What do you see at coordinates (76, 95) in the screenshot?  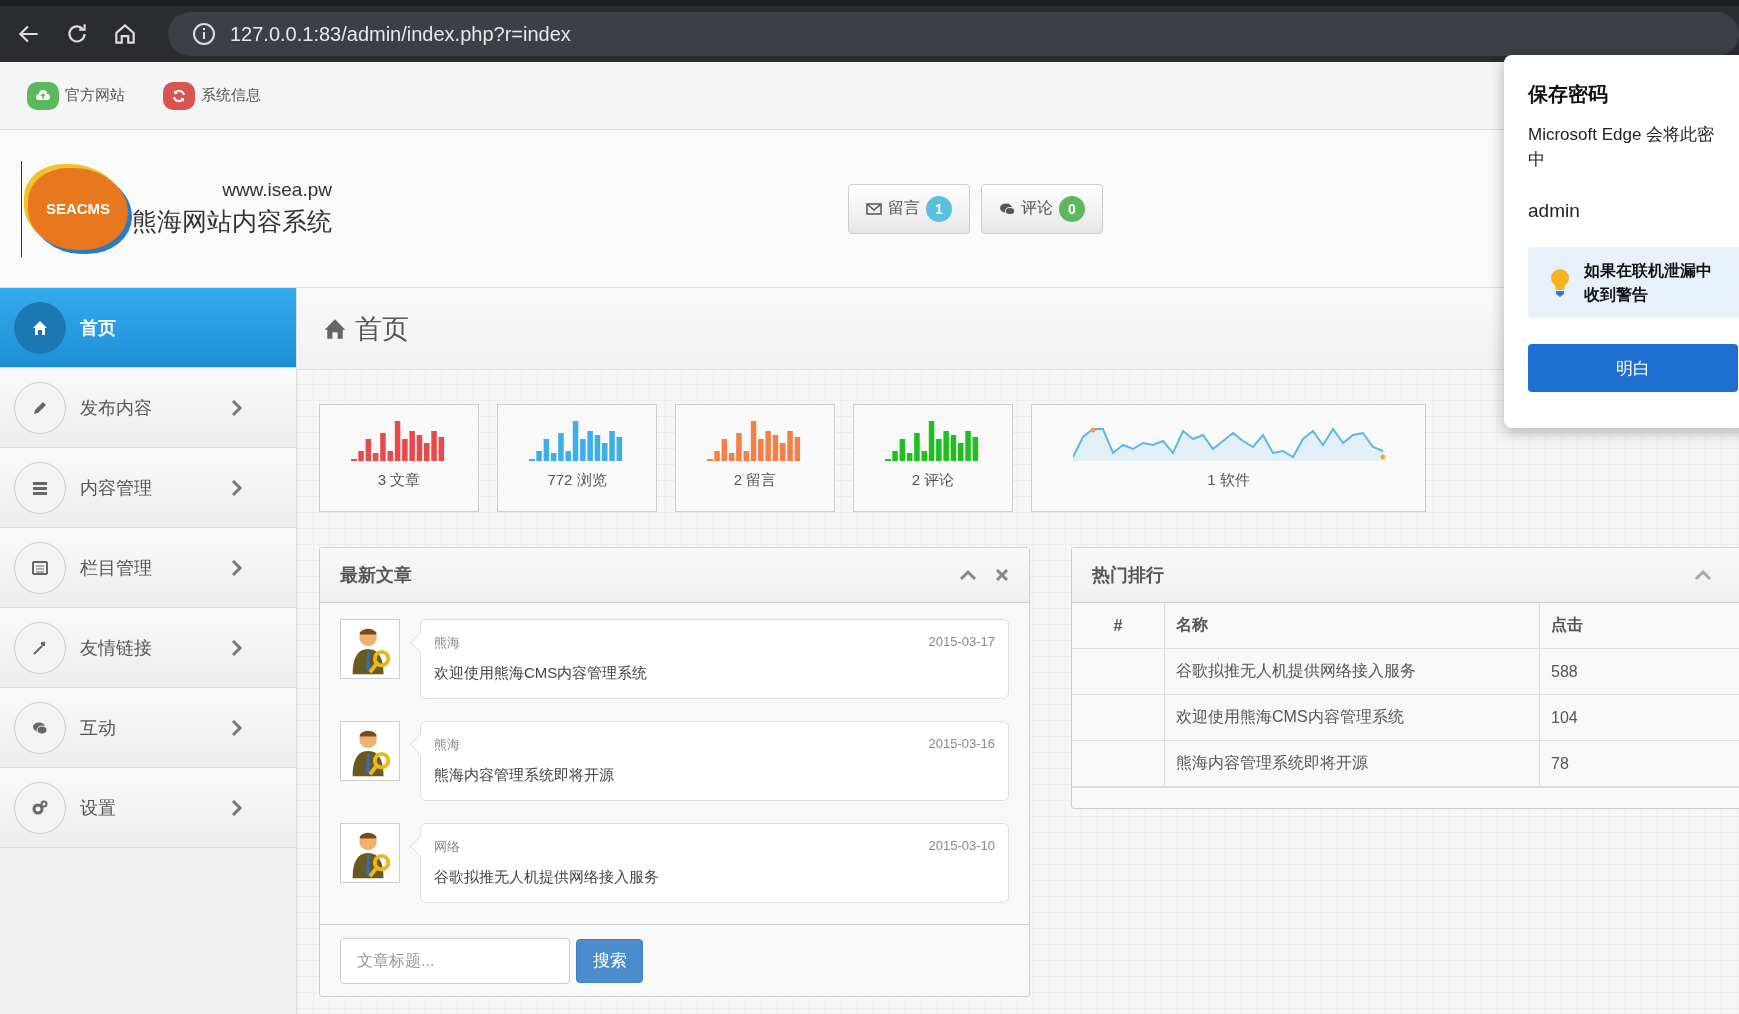 I see `top-nav-link: 官方网站` at bounding box center [76, 95].